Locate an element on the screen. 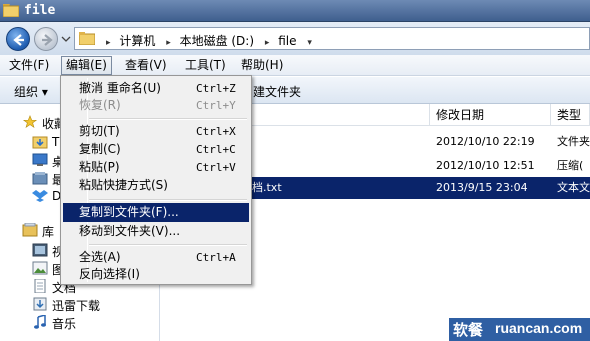 Image resolution: width=590 pixels, height=341 pixels. cell-modified: 2013/9/15 23:04 is located at coordinates (482, 187).